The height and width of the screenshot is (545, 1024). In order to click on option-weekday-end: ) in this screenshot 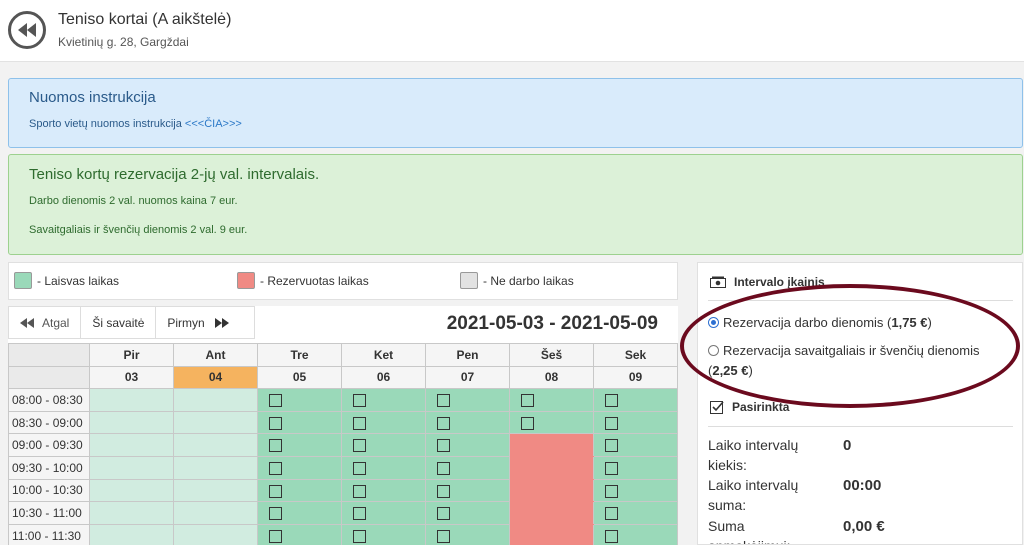, I will do `click(929, 322)`.